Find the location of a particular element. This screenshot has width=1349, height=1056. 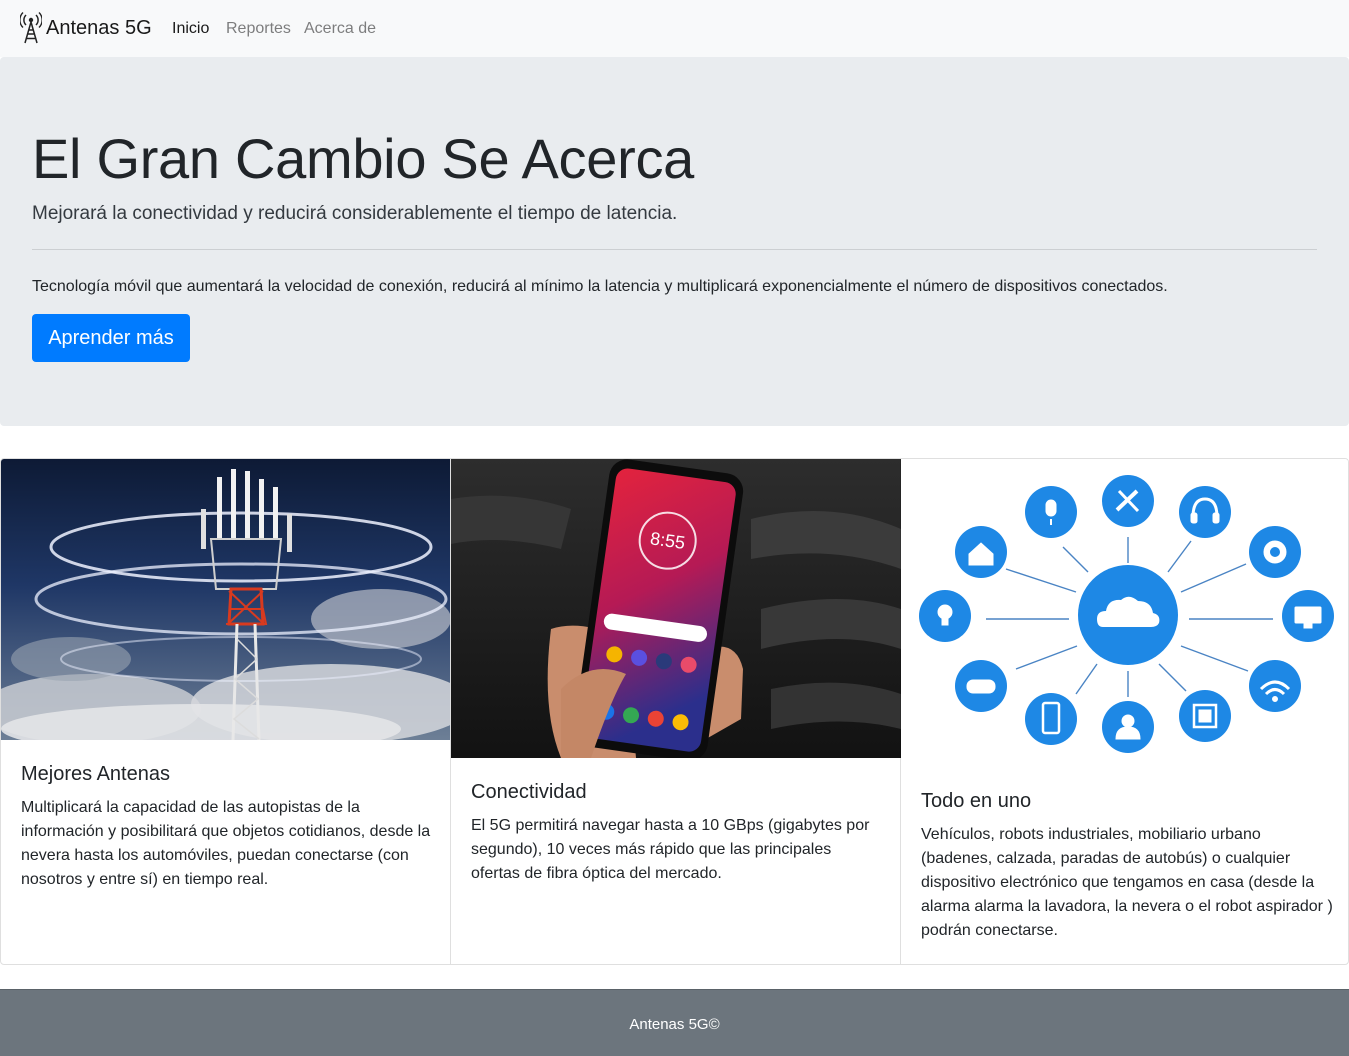

antenna-tower-icon is located at coordinates (31, 28).